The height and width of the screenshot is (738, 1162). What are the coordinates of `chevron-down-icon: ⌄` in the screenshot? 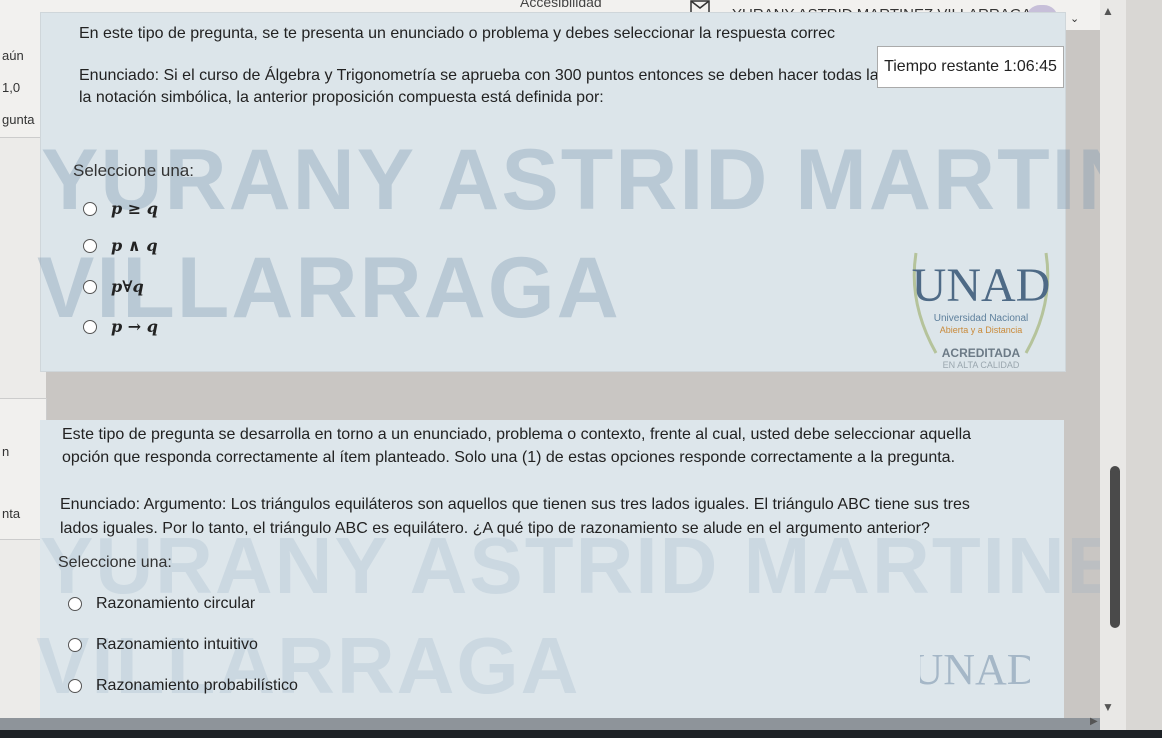 It's located at (1074, 18).